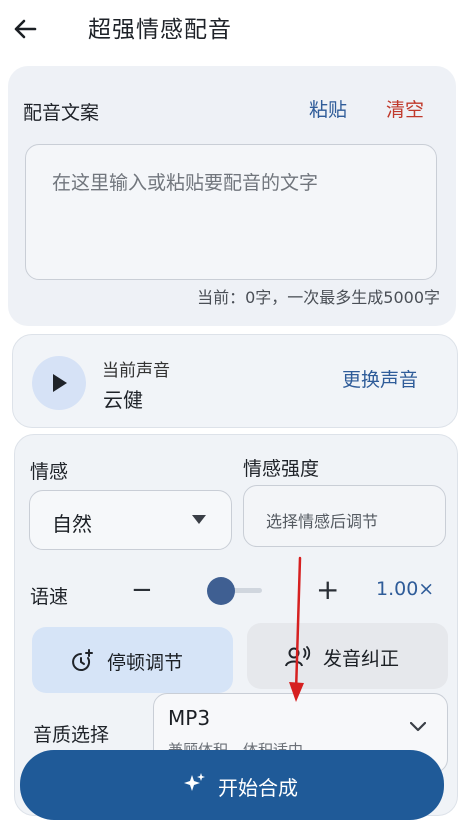 This screenshot has width=464, height=820. I want to click on arrow-left-icon, so click(25, 29).